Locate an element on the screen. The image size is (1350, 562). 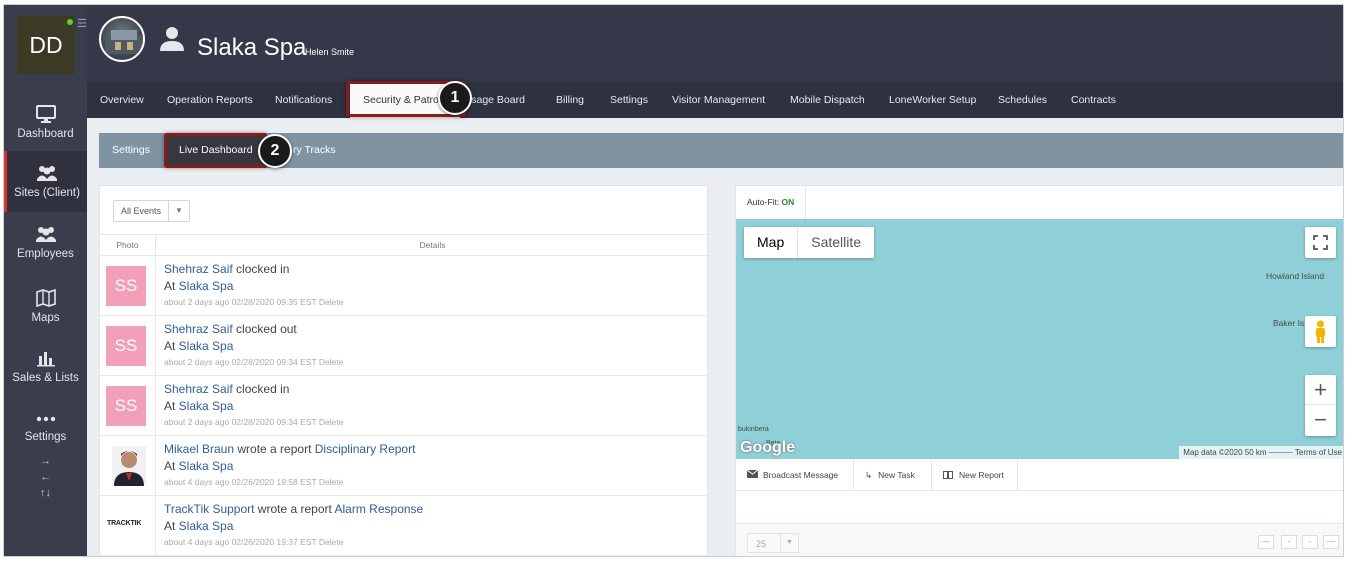
subtab-history-tracks: ry Tracks is located at coordinates (314, 150).